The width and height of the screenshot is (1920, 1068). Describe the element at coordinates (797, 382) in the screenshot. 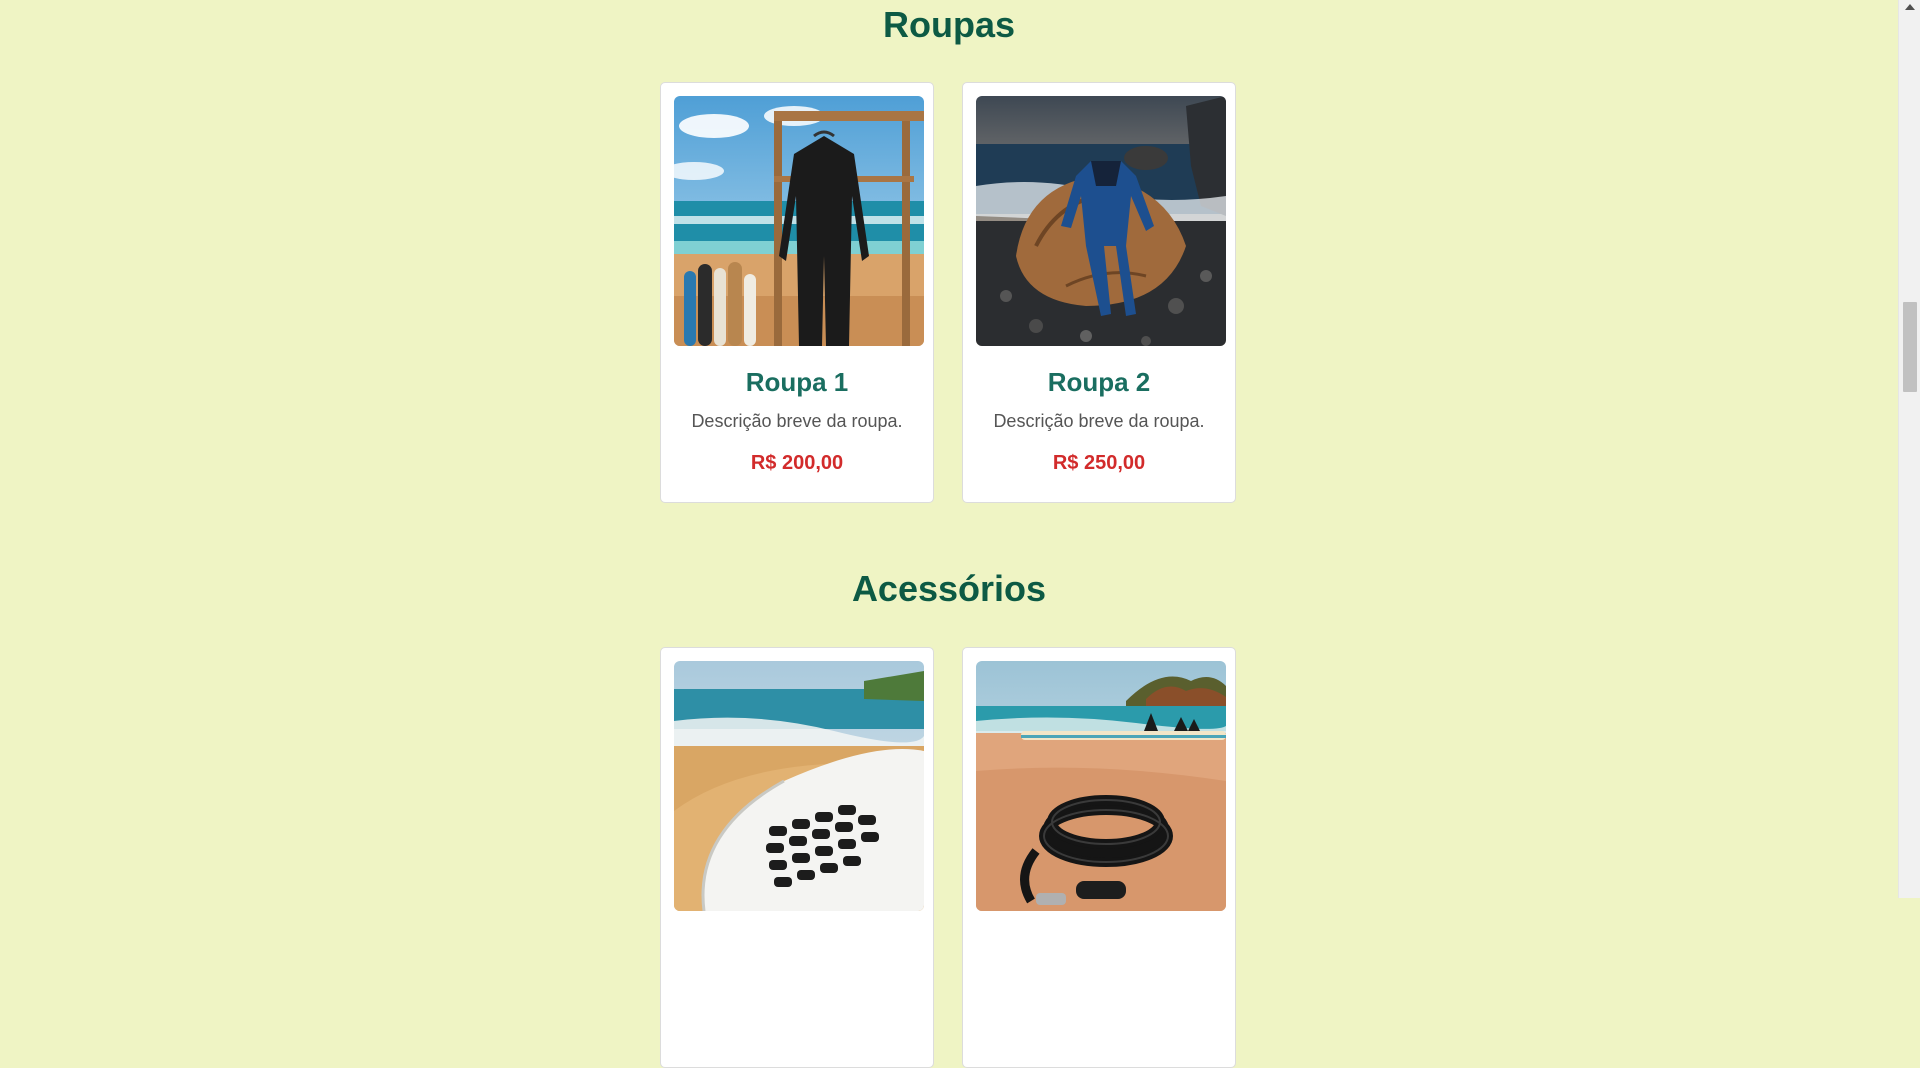

I see `product-name: Roupa 1` at that location.